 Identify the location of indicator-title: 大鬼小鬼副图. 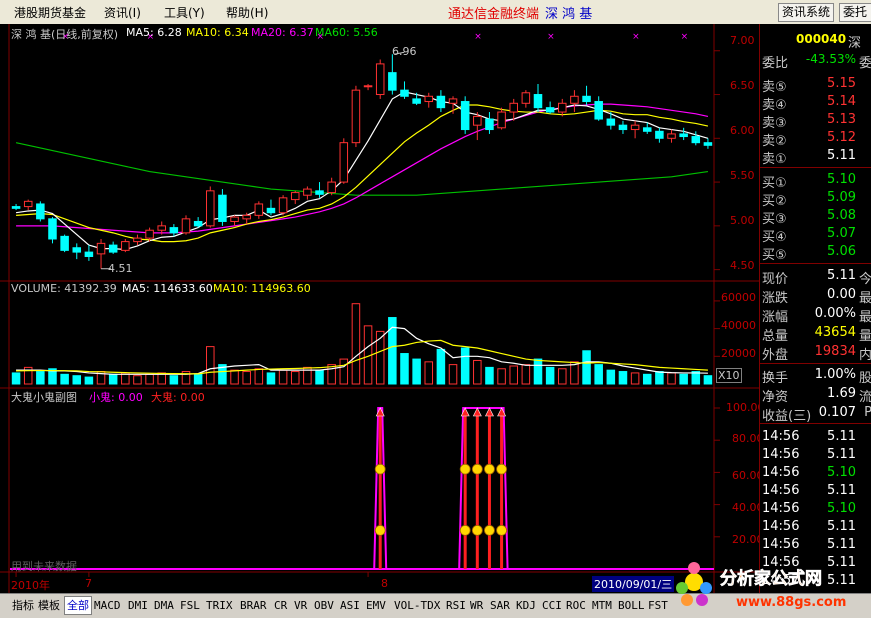
(44, 397).